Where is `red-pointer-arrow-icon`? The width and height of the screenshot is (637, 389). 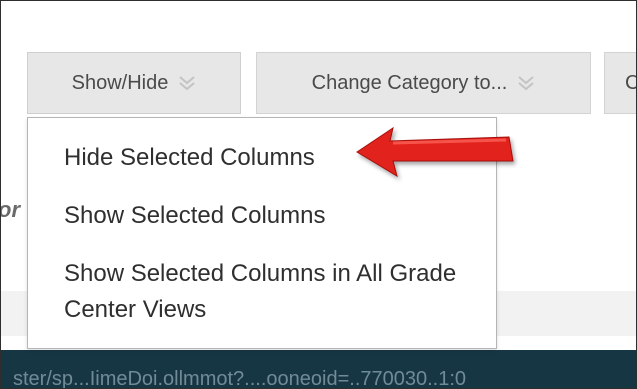 red-pointer-arrow-icon is located at coordinates (435, 152).